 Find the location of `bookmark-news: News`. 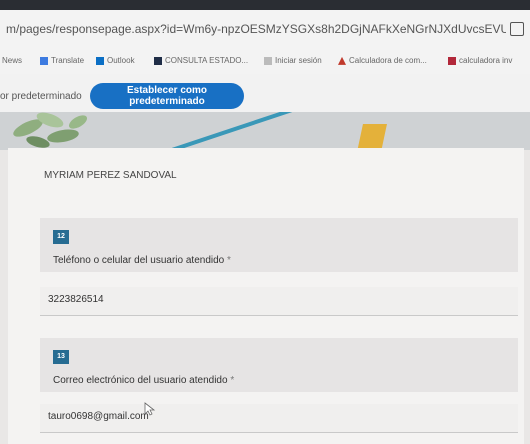

bookmark-news: News is located at coordinates (12, 60).